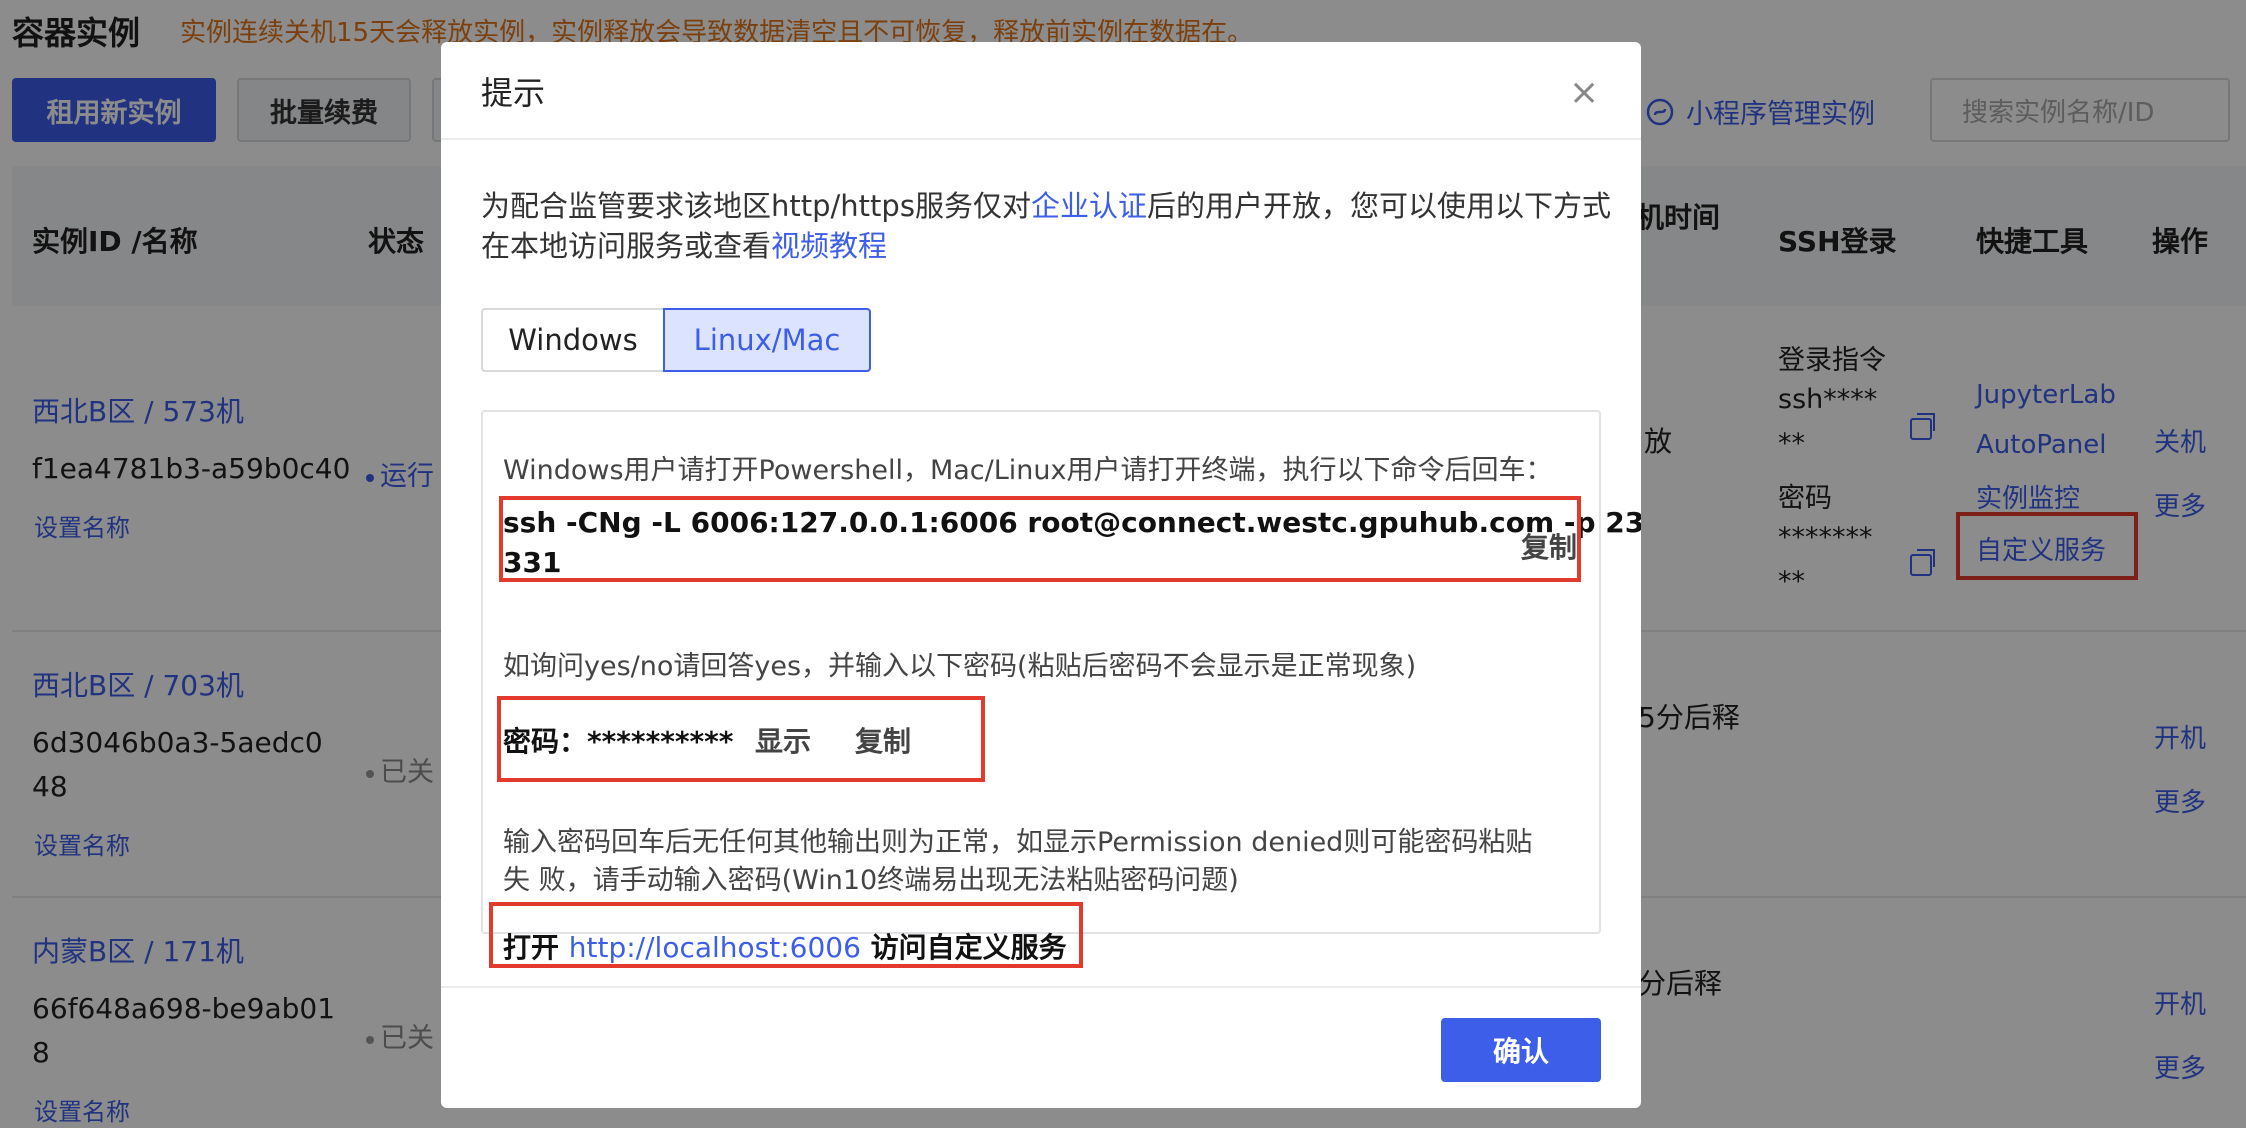  What do you see at coordinates (829, 246) in the screenshot?
I see `video-tutorial-link: 视频教程` at bounding box center [829, 246].